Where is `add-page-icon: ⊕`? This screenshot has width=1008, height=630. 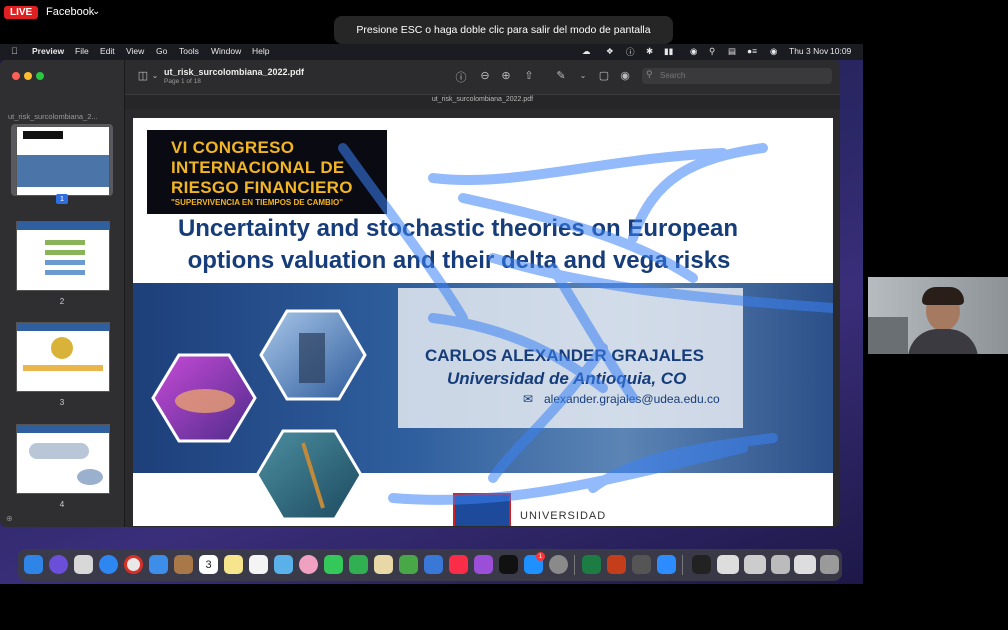 add-page-icon: ⊕ is located at coordinates (9, 518).